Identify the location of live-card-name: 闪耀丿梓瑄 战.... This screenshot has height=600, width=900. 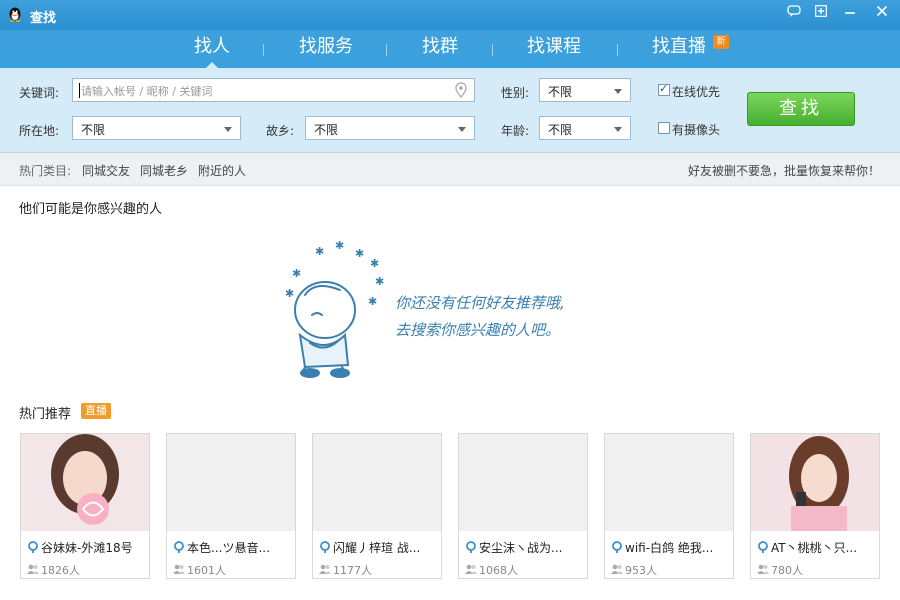
(379, 547).